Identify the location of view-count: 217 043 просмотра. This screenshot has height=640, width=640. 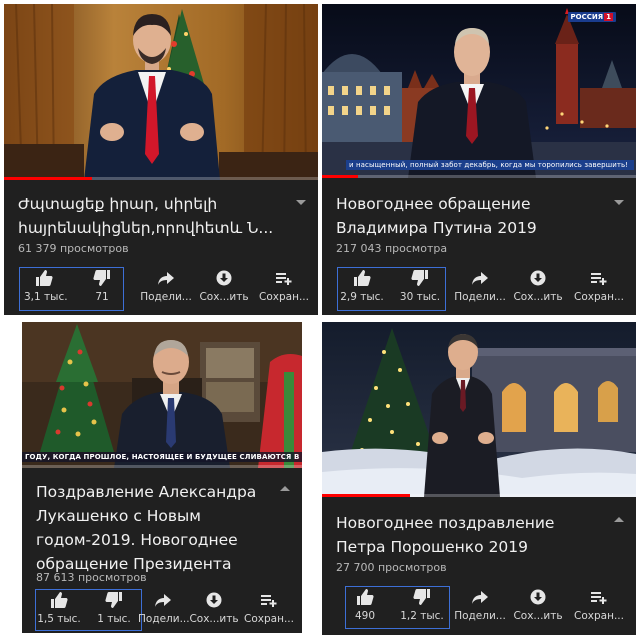
(392, 248).